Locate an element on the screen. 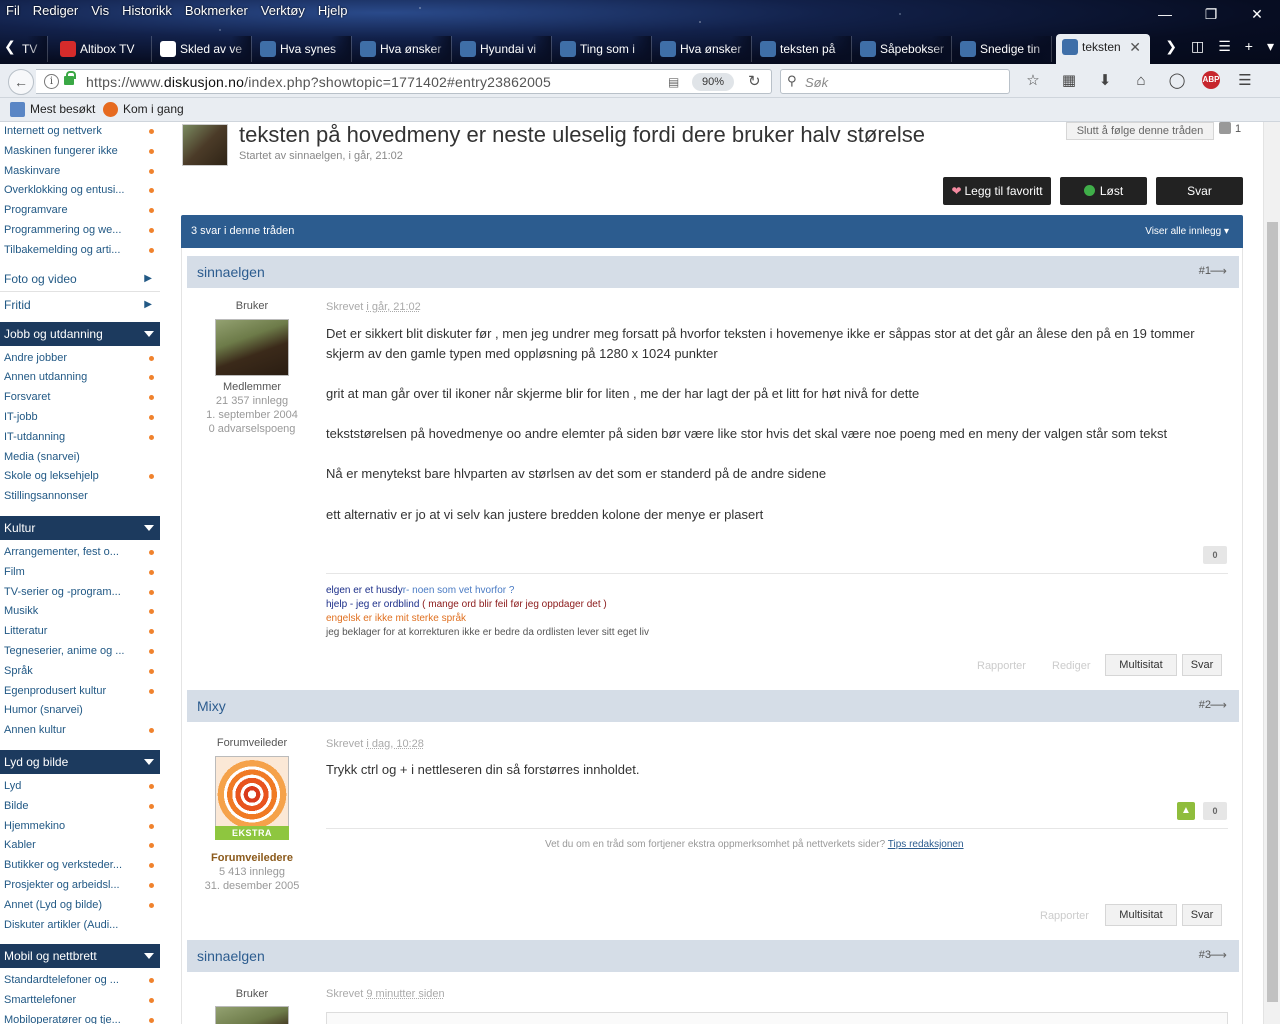 The width and height of the screenshot is (1280, 1024). sidebar-section-mobil: Mobil og nettbrett is located at coordinates (80, 956).